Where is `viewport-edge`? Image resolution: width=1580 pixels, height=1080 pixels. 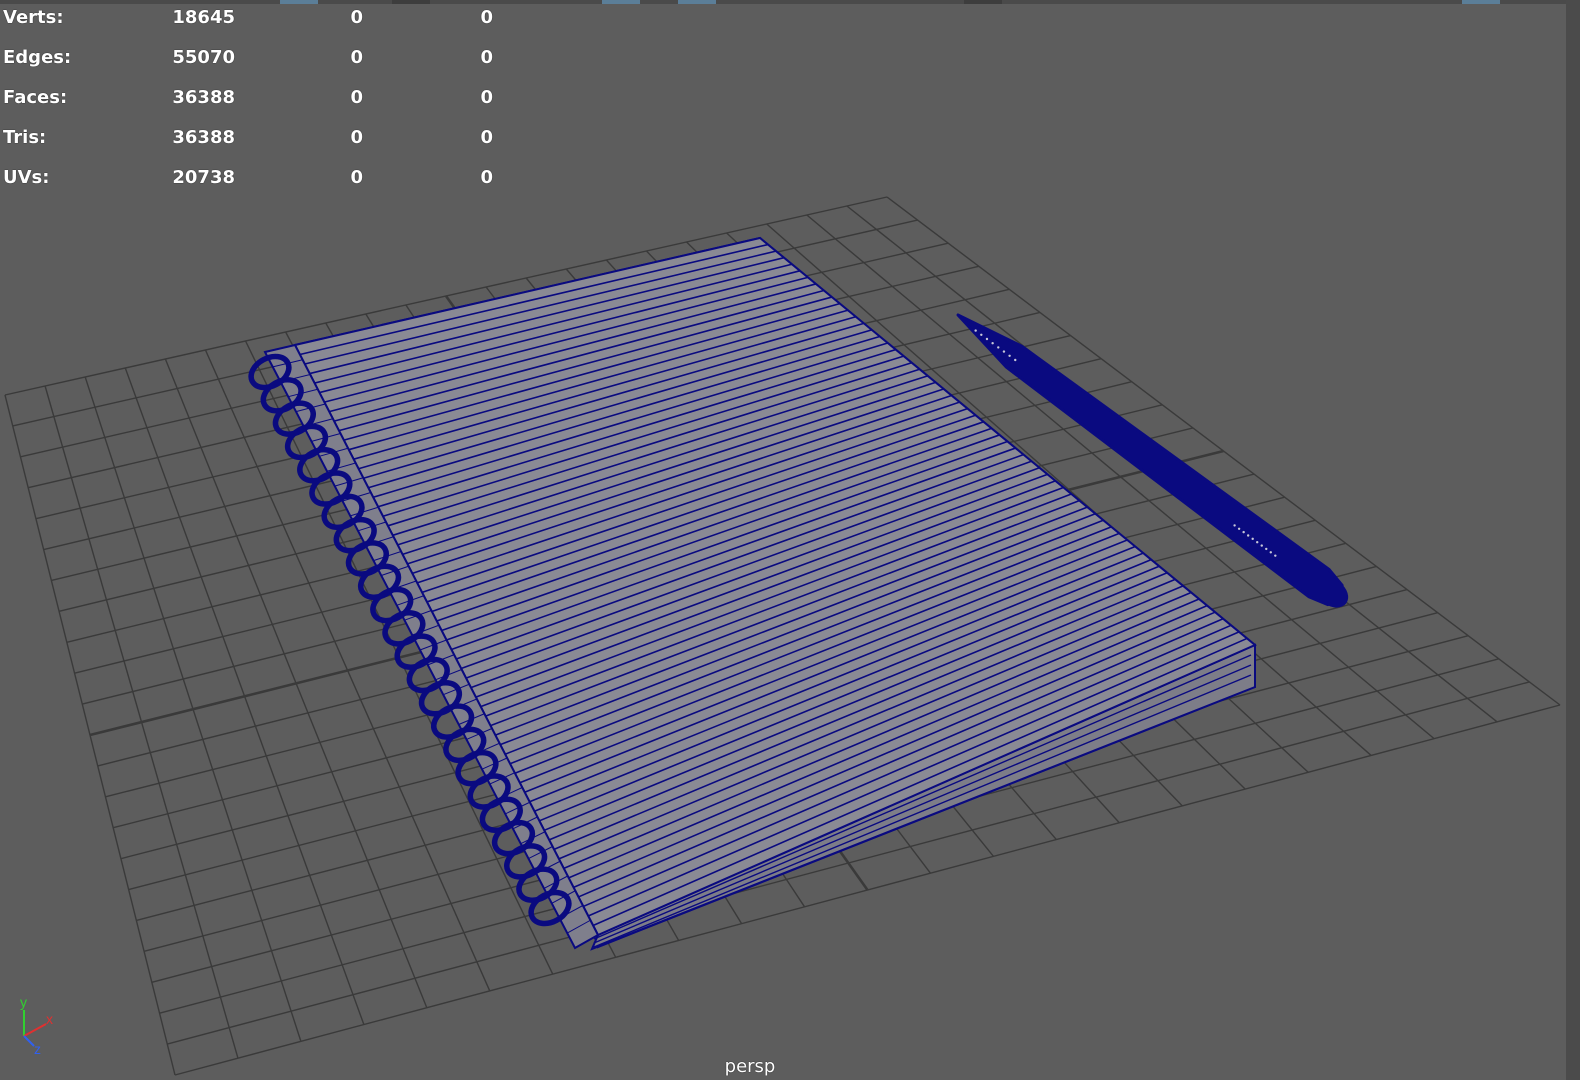 viewport-edge is located at coordinates (1573, 540).